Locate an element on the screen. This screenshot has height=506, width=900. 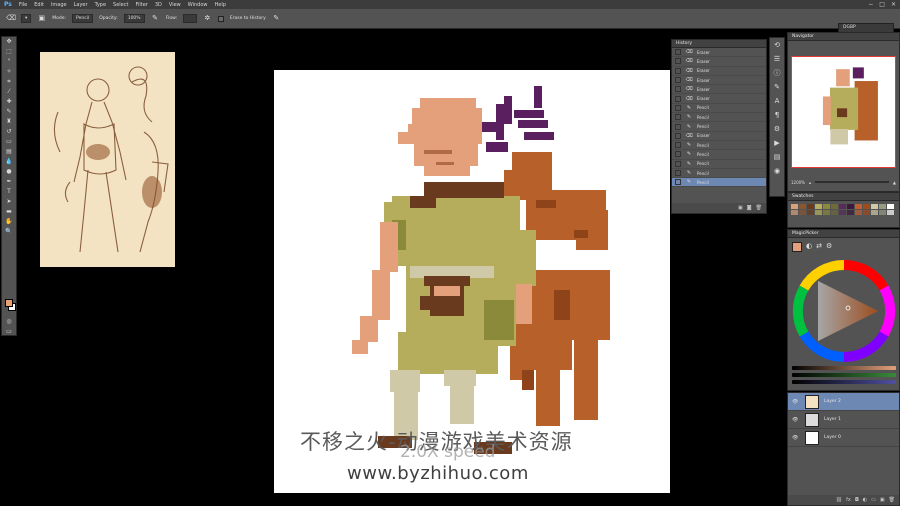
brush-size-picker: ▾ is located at coordinates (26, 18).